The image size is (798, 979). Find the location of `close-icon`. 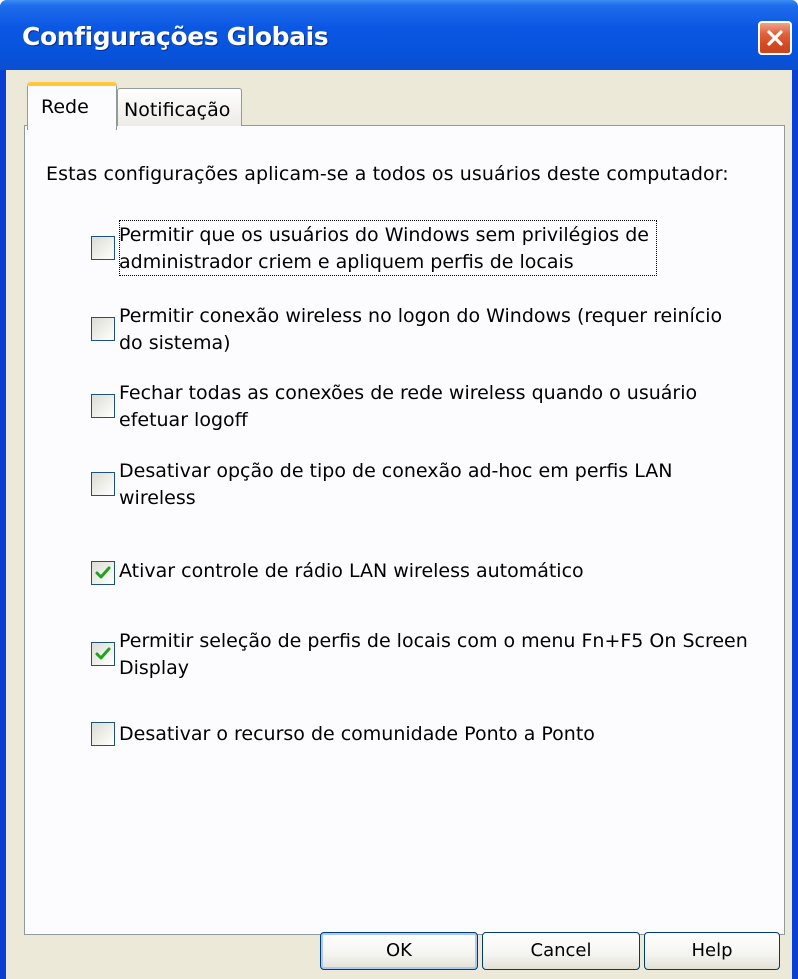

close-icon is located at coordinates (775, 38).